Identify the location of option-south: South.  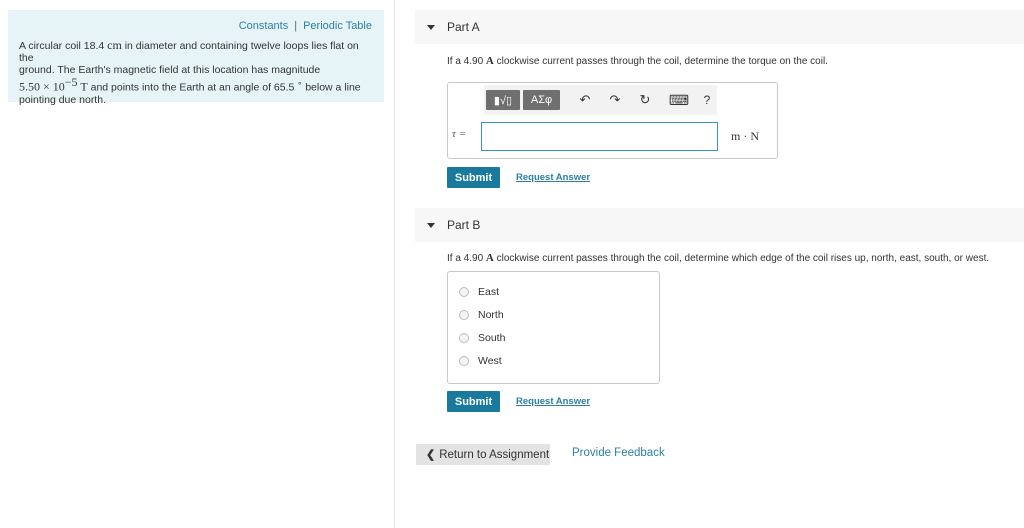
(482, 338).